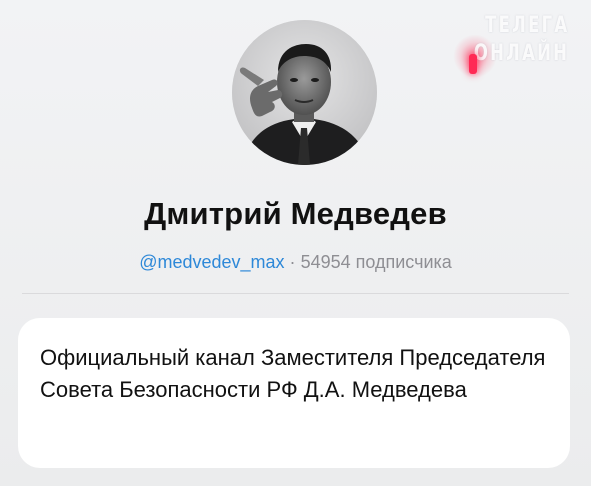 The height and width of the screenshot is (486, 591). Describe the element at coordinates (526, 25) in the screenshot. I see `watermark-line-1: ТЕЛЕГА` at that location.